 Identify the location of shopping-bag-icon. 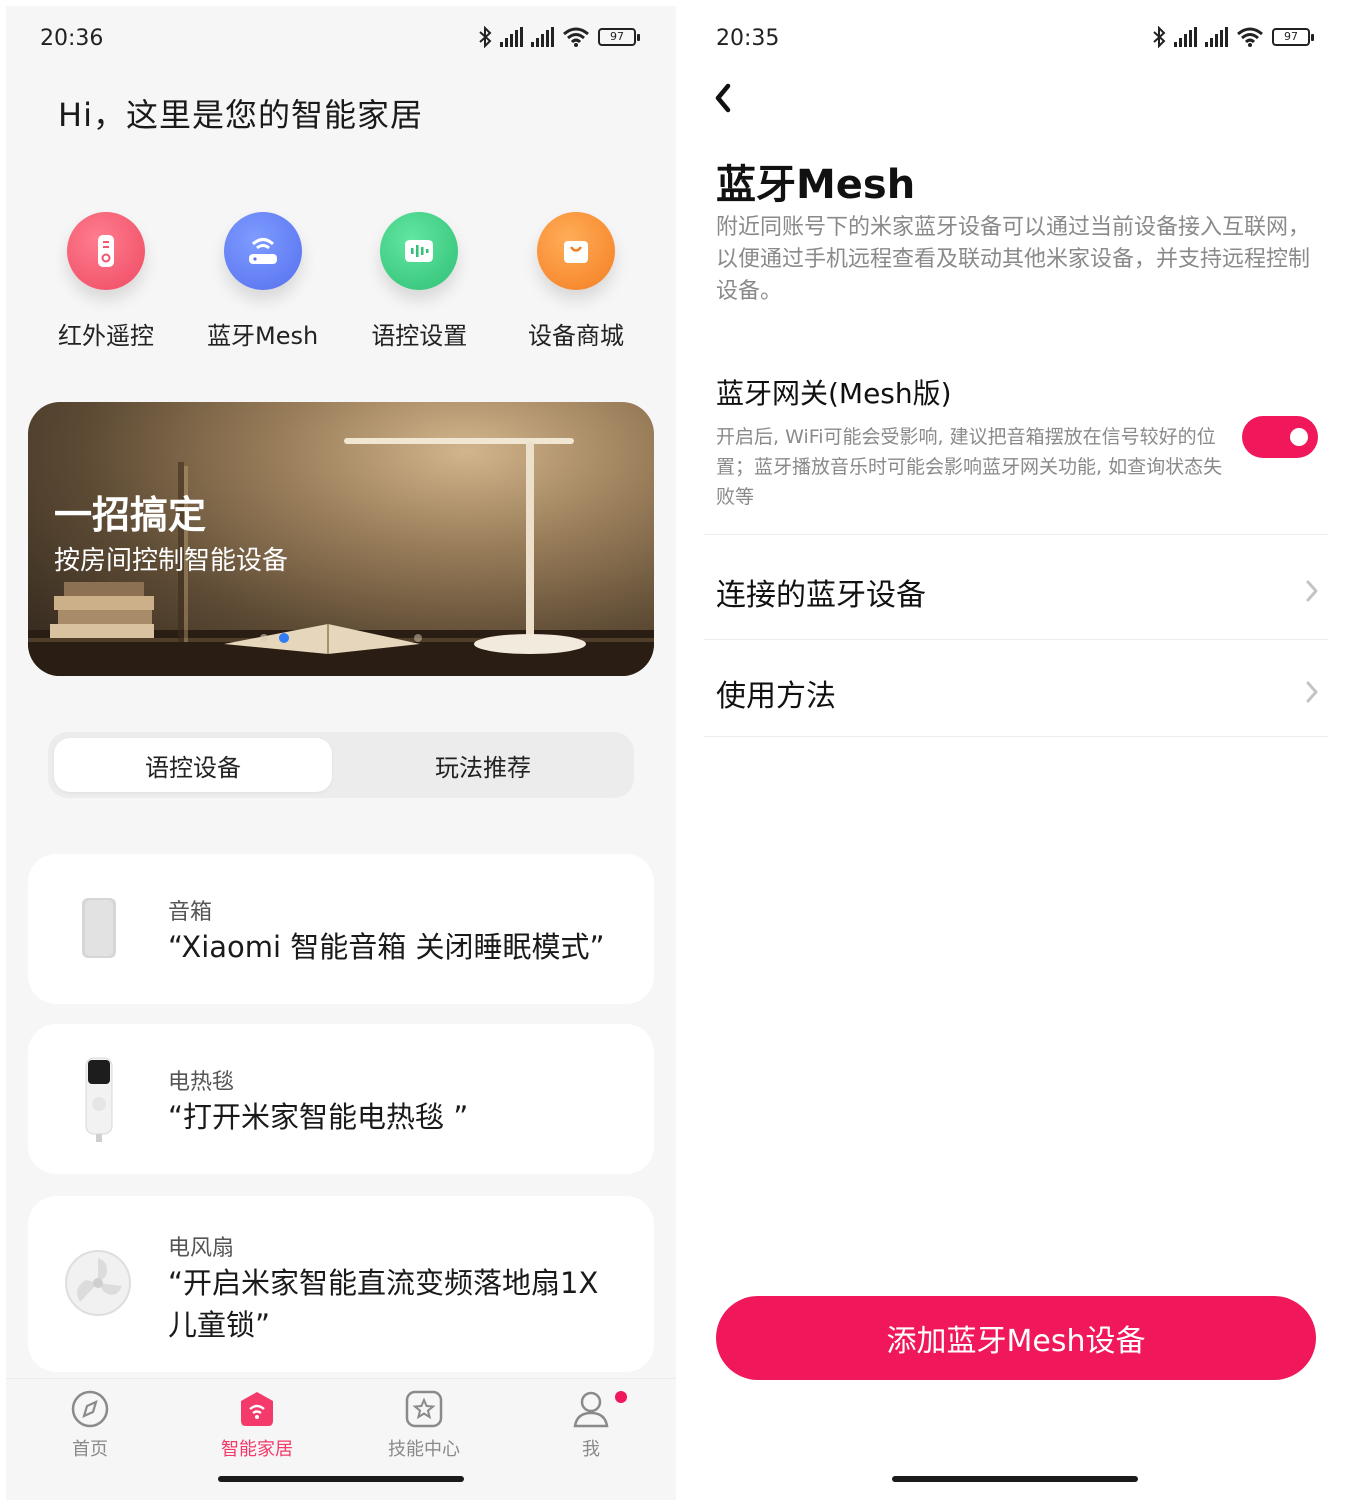
(575, 251).